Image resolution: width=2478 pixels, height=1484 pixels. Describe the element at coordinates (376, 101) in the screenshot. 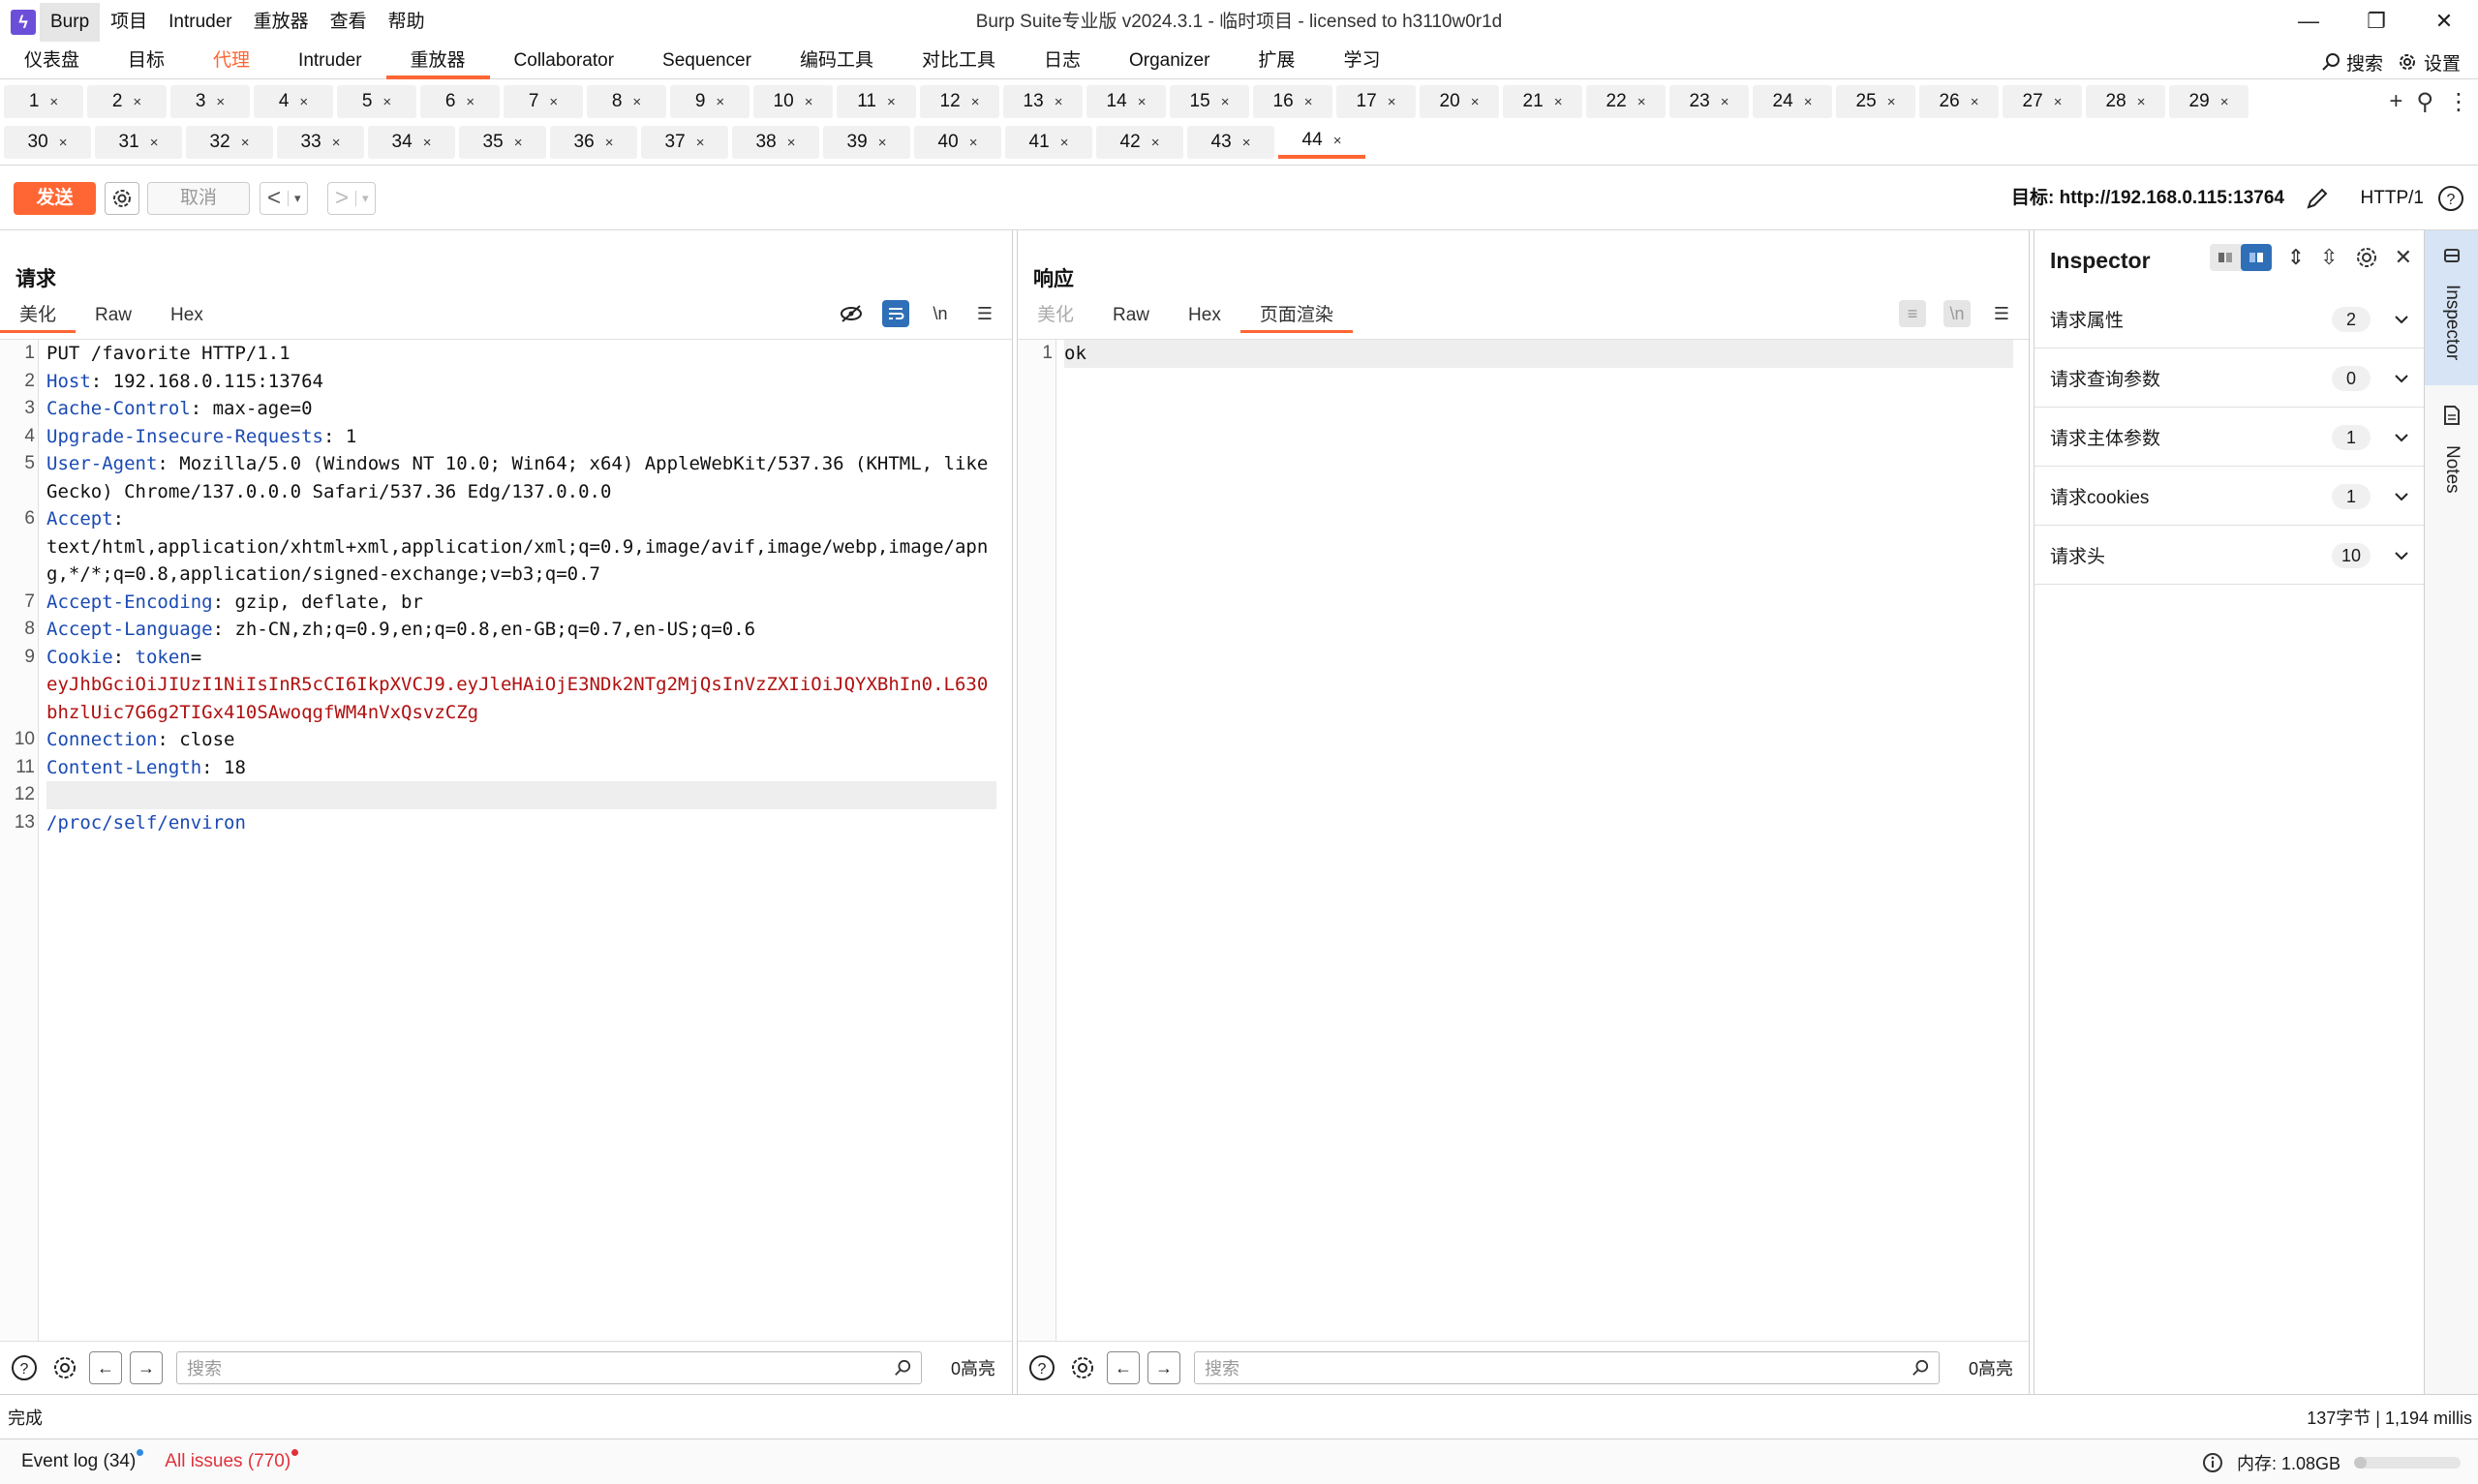

I see `repeater-tab-5: 5 ×` at that location.